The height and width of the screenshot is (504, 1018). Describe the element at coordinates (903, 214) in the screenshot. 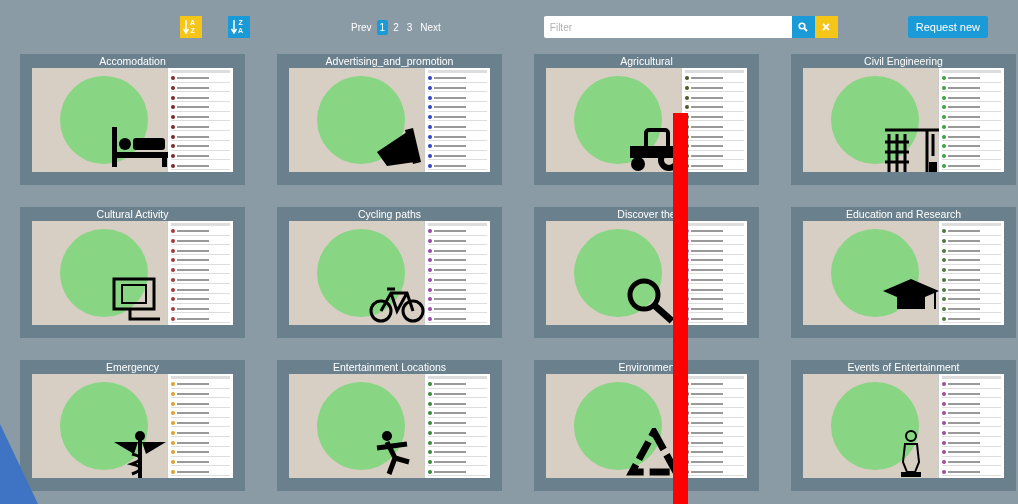

I see `card-title: Education and Research` at that location.